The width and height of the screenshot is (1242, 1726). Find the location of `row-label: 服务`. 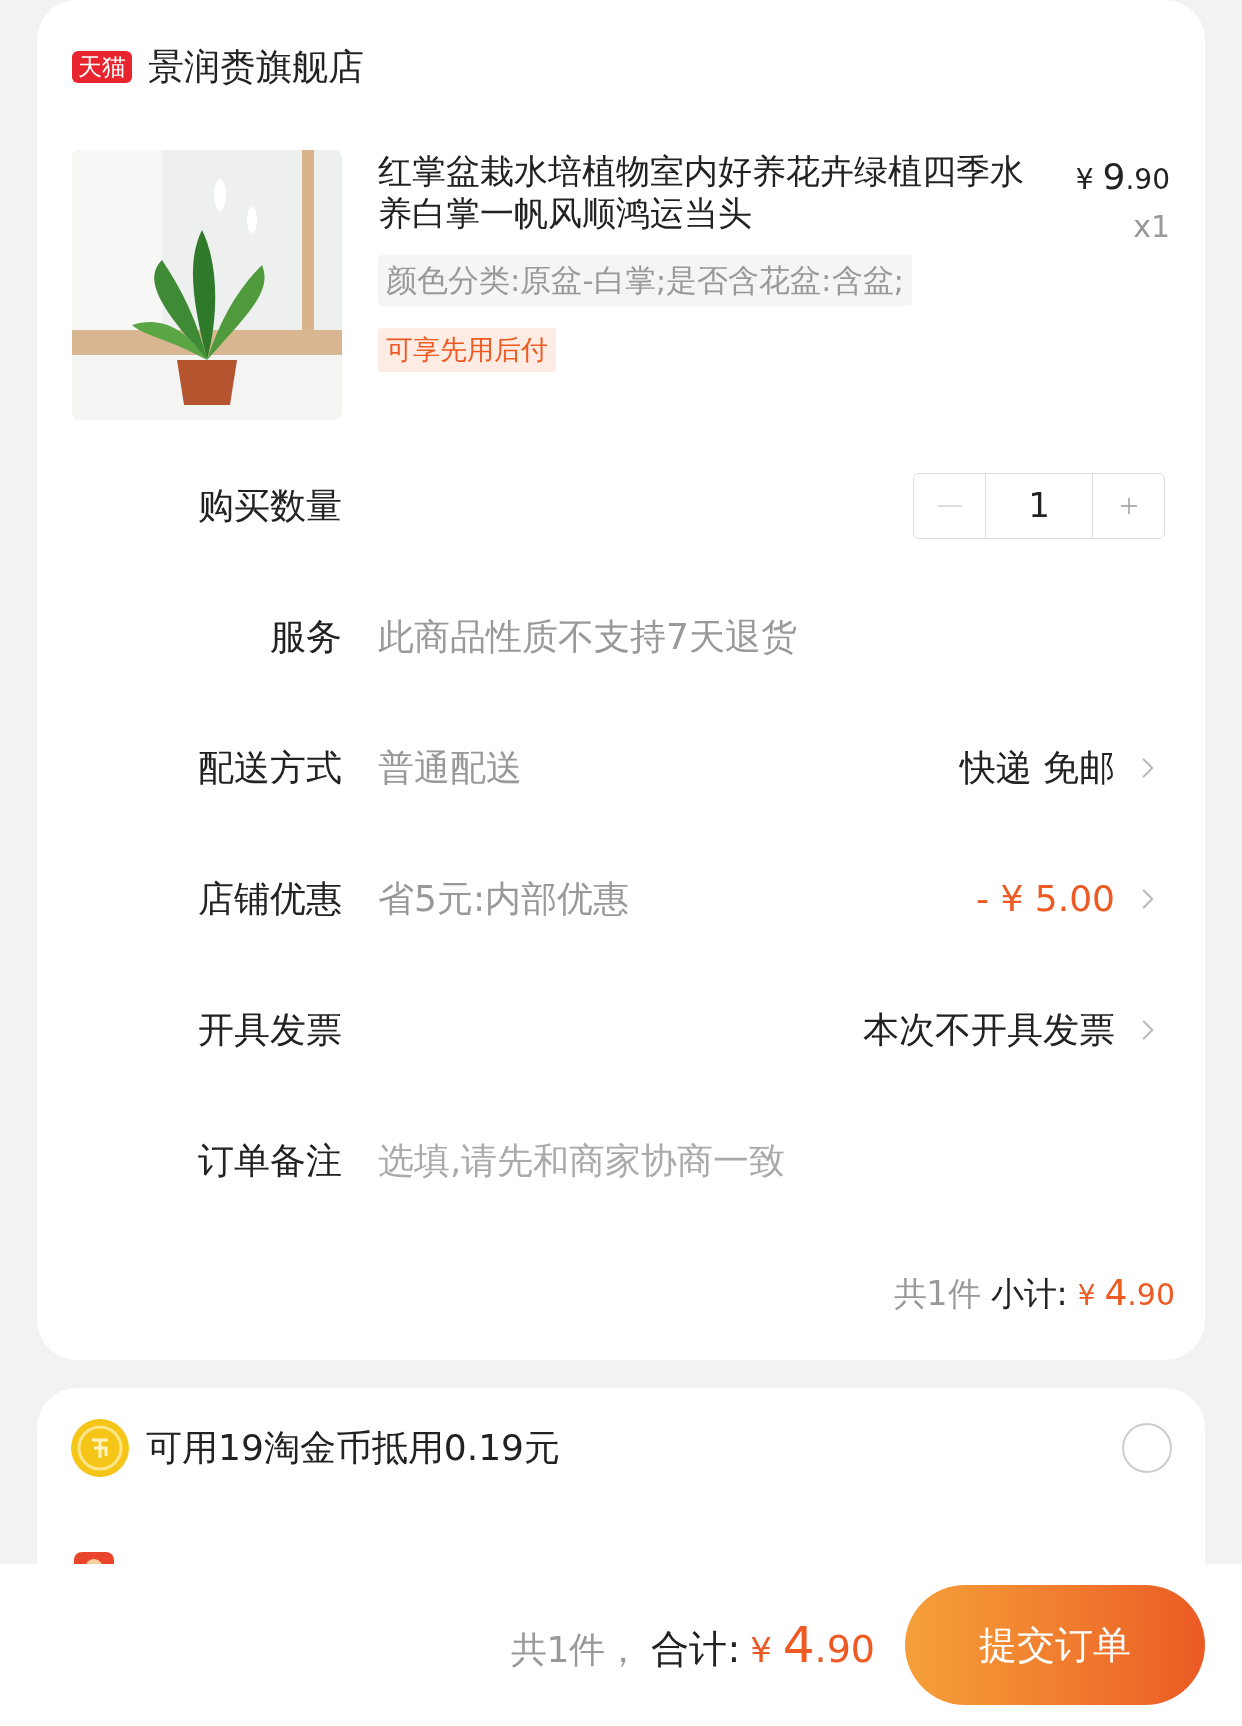

row-label: 服务 is located at coordinates (305, 636).